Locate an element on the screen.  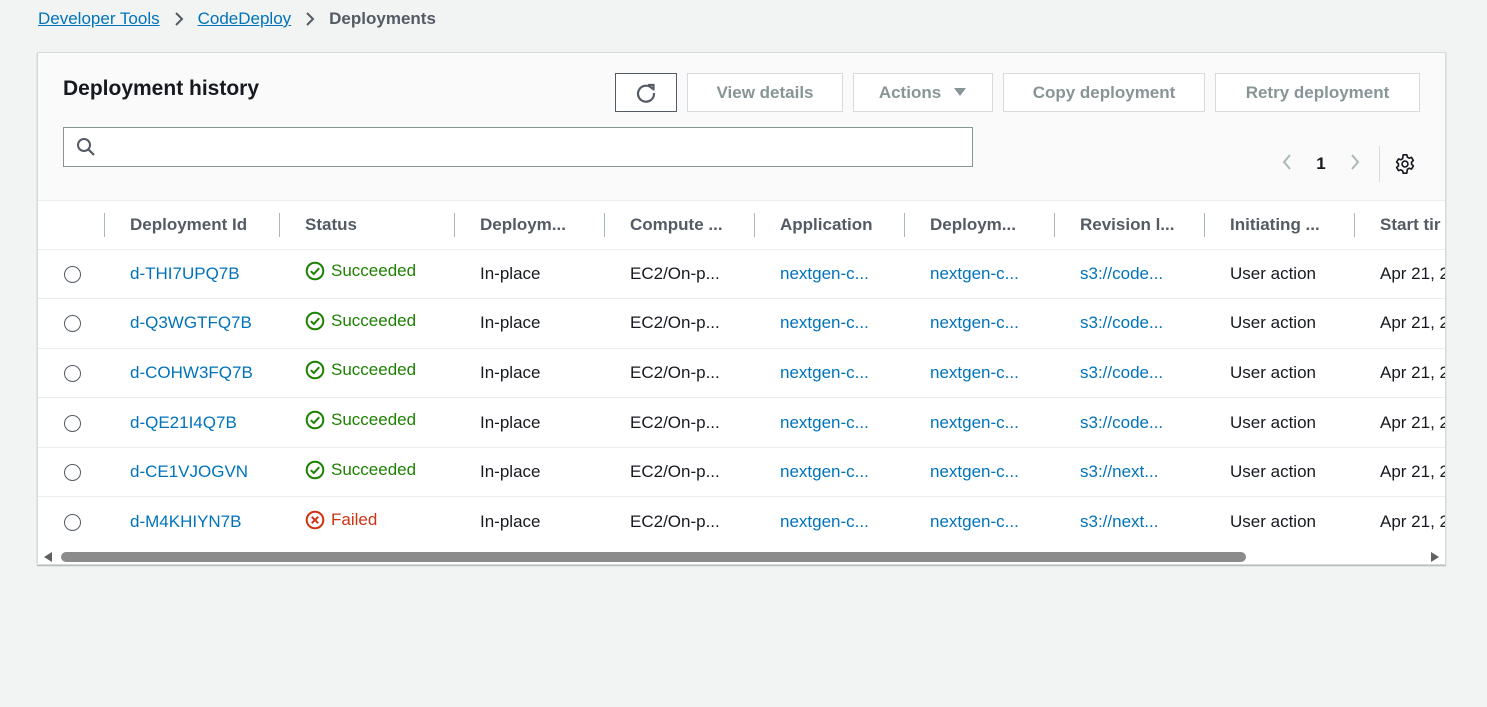
deployment-id-link: d-THI7UPQ7B is located at coordinates (185, 273).